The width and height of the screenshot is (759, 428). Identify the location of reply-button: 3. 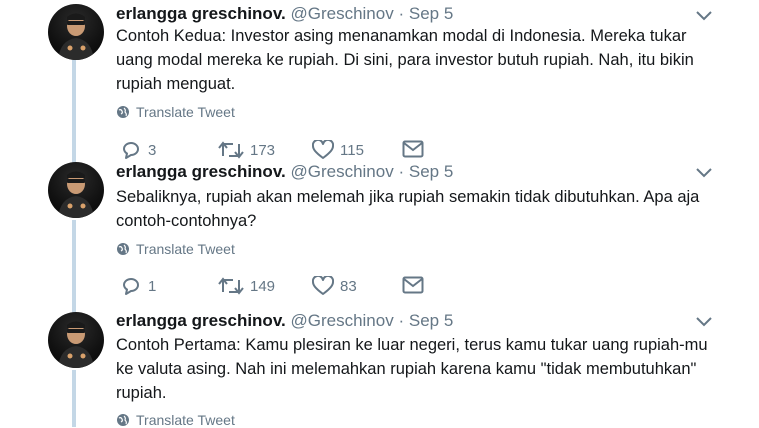
(138, 150).